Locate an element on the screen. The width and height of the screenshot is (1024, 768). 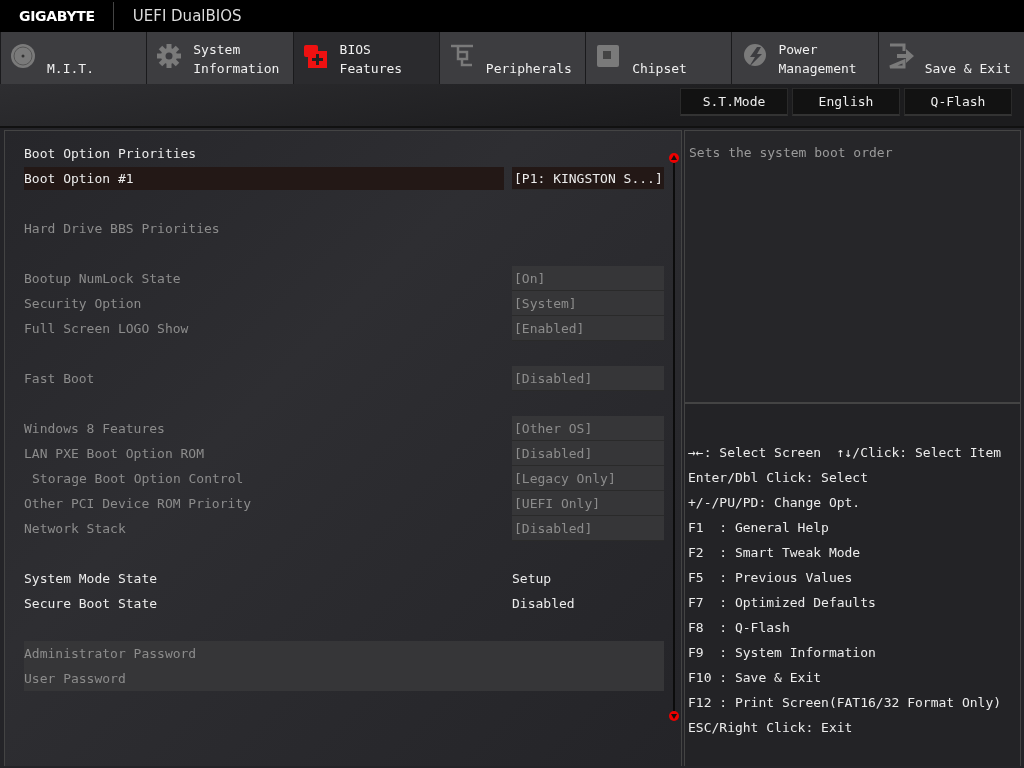
description-text: Sets the system boot order is located at coordinates (791, 152).